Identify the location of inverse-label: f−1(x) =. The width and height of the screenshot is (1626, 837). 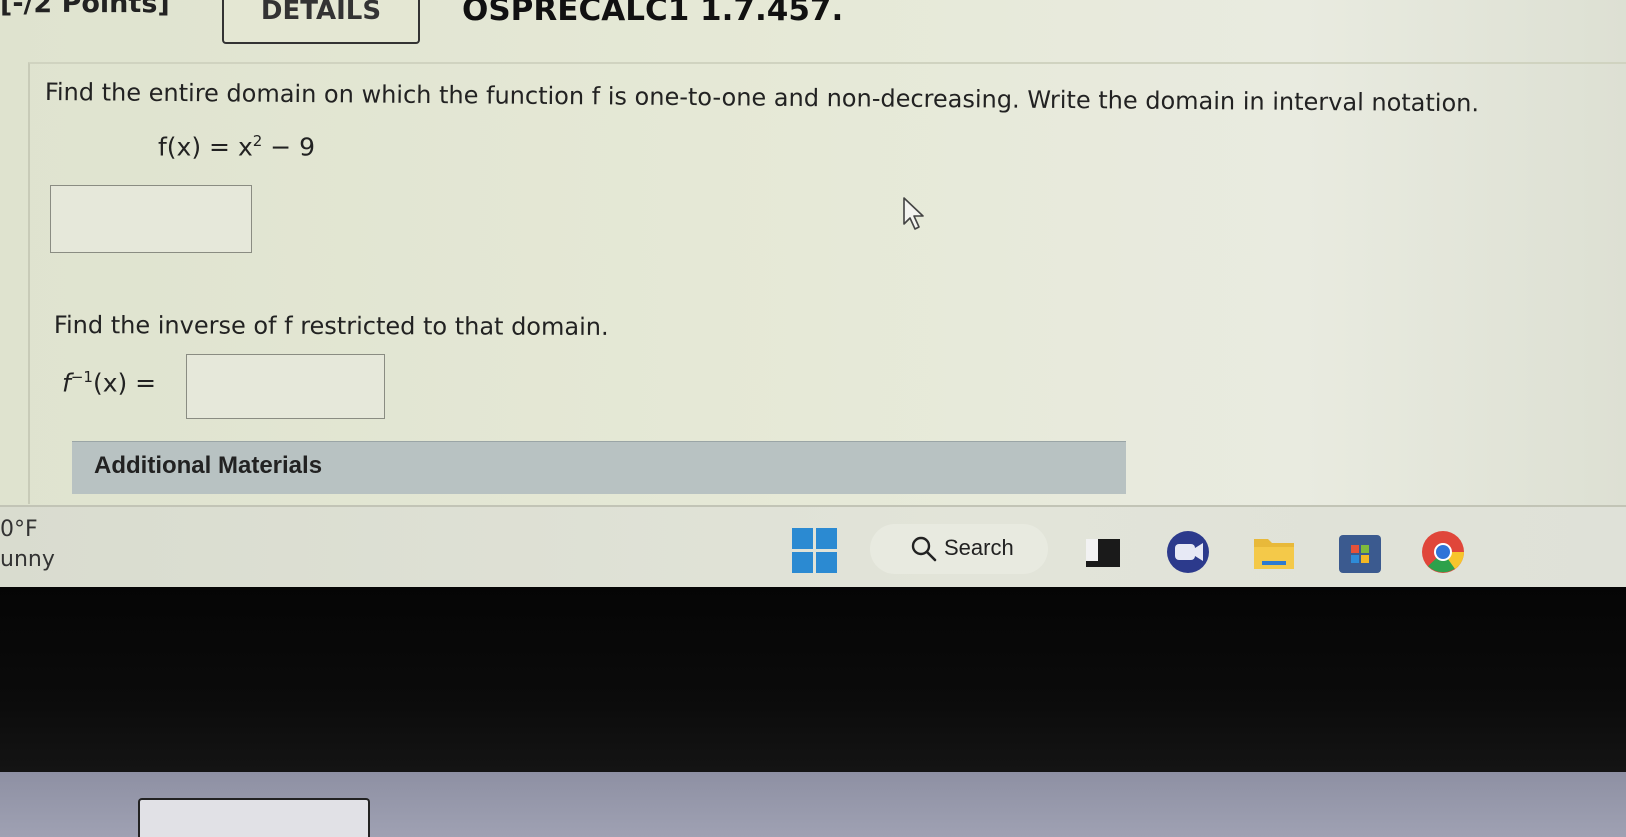
(109, 382).